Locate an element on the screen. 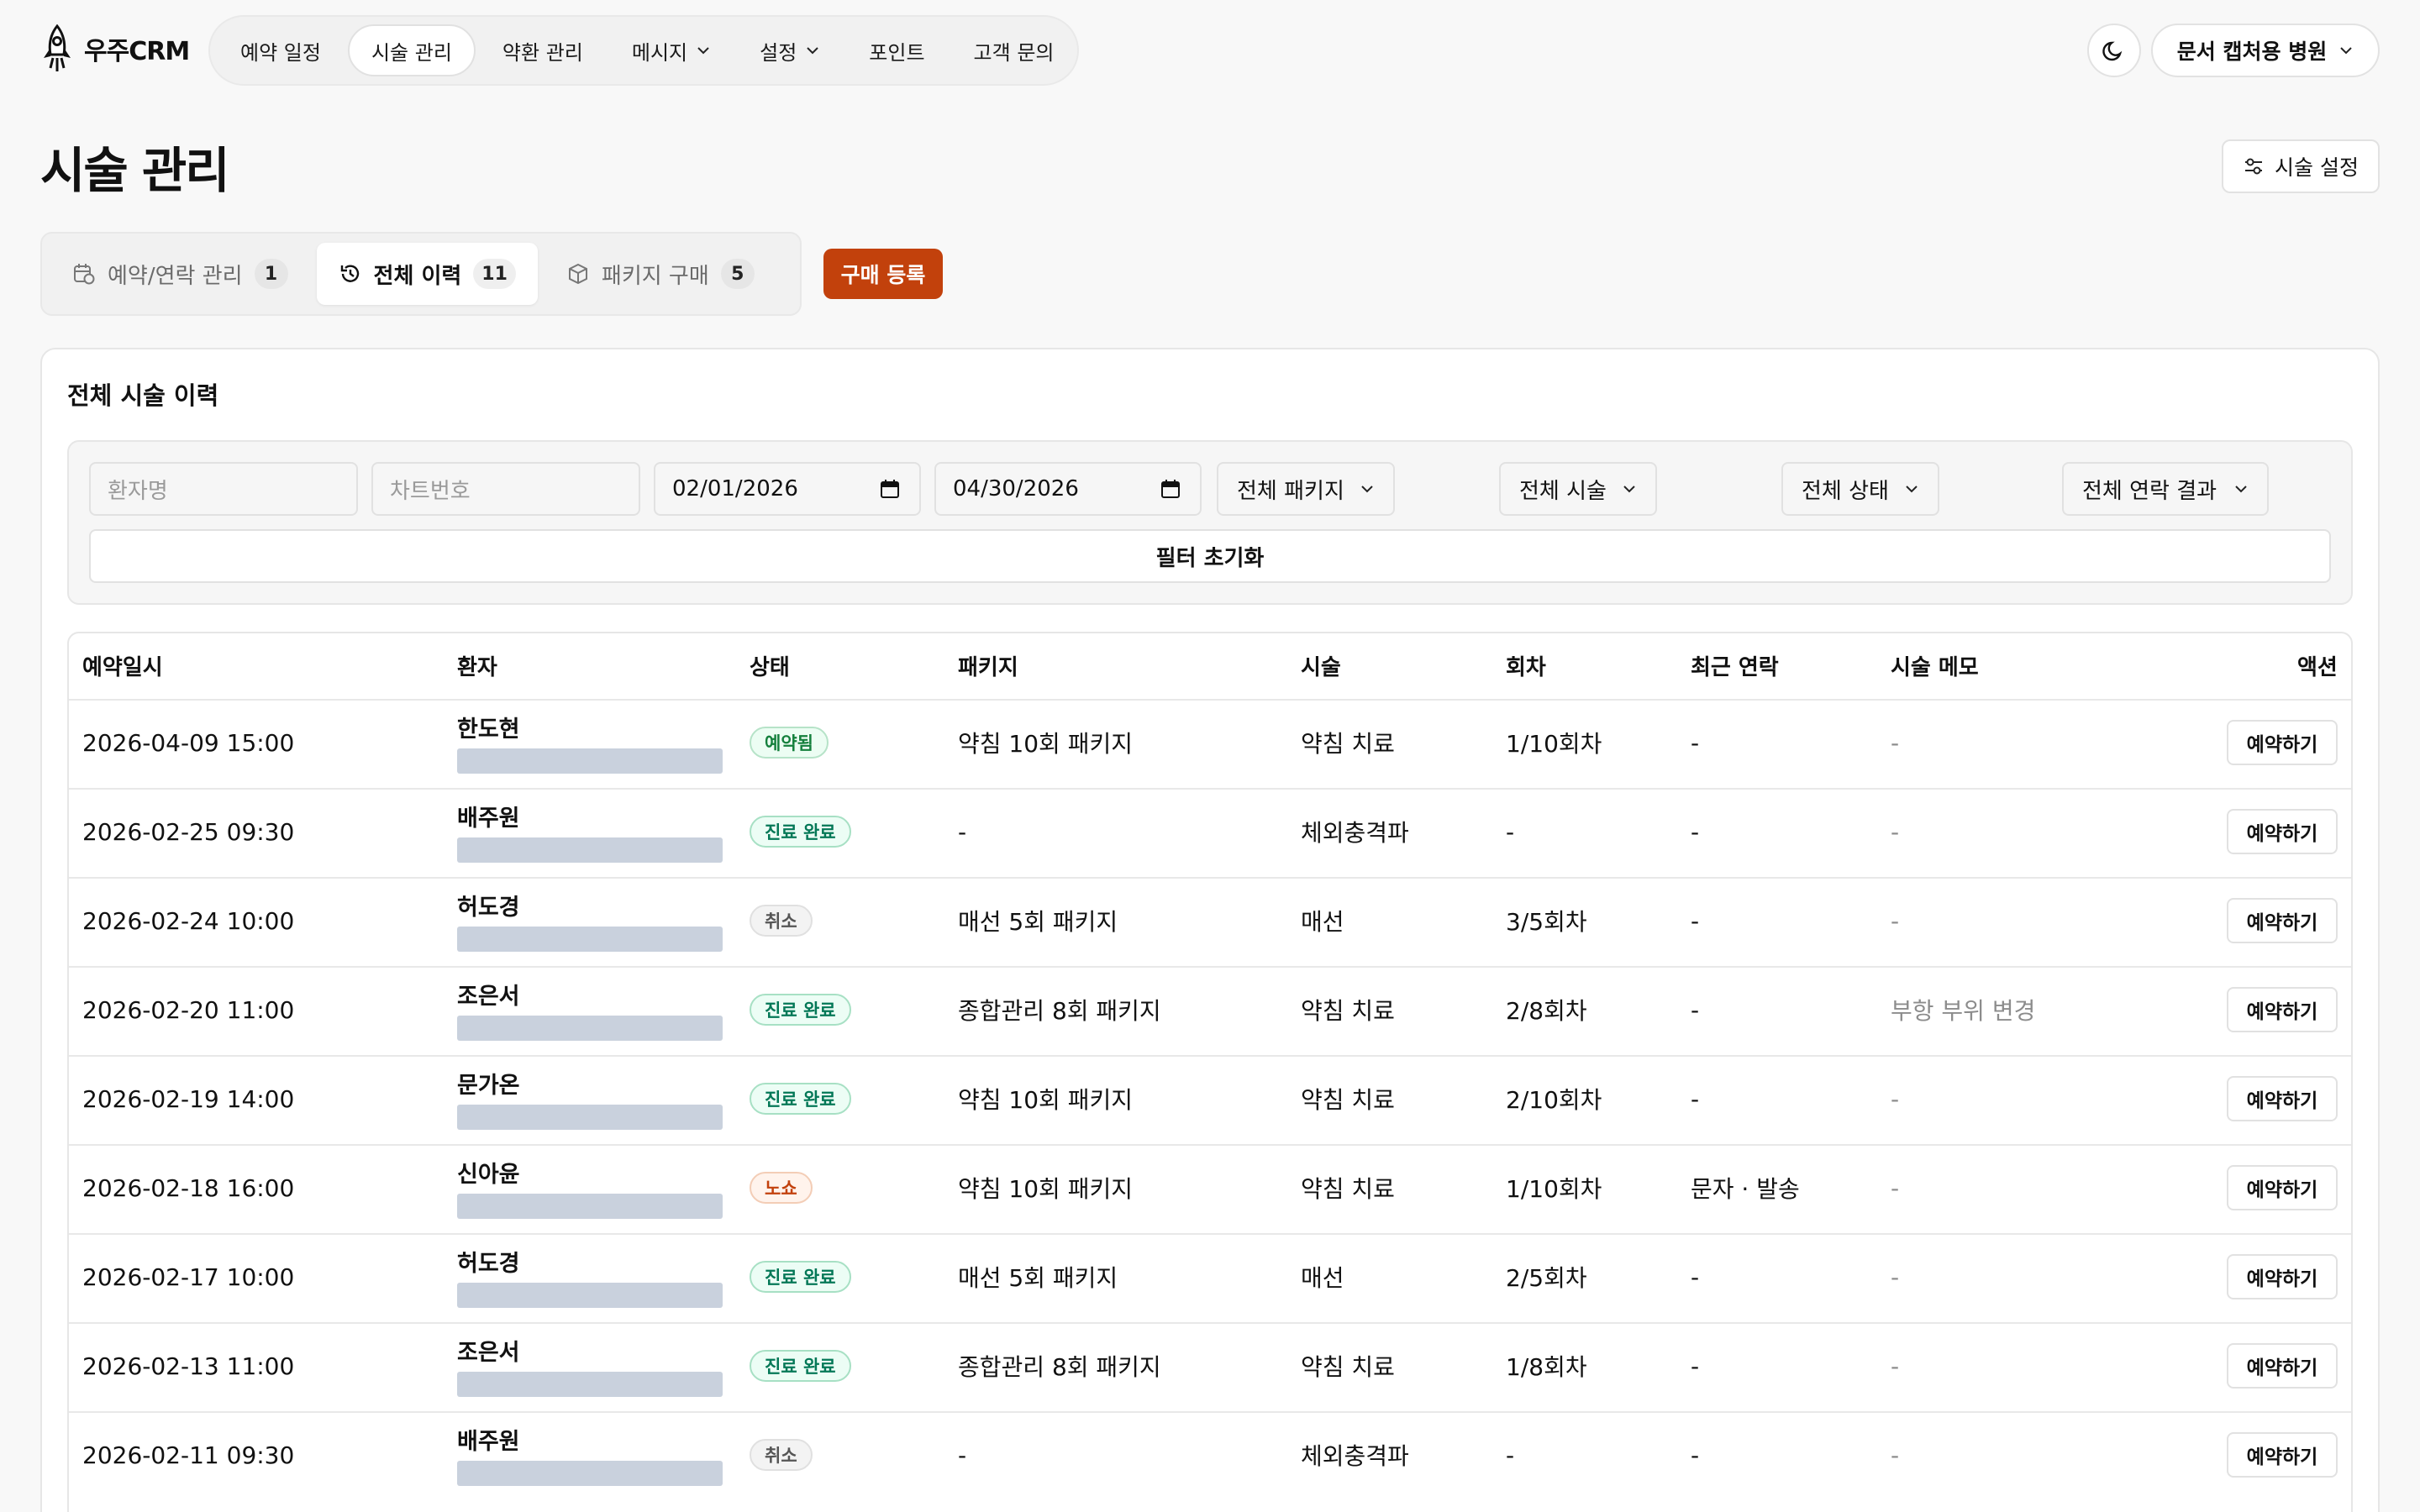 The image size is (2420, 1512). col-header-patient: 환자 is located at coordinates (477, 665).